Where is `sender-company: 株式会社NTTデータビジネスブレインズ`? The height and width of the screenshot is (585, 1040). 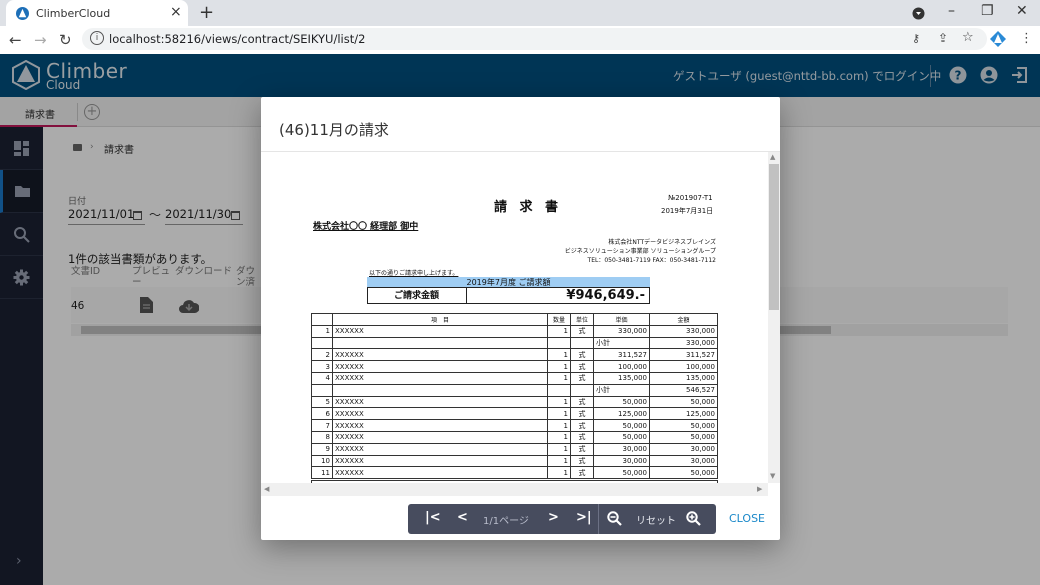
sender-company: 株式会社NTTデータビジネスブレインズ is located at coordinates (662, 242).